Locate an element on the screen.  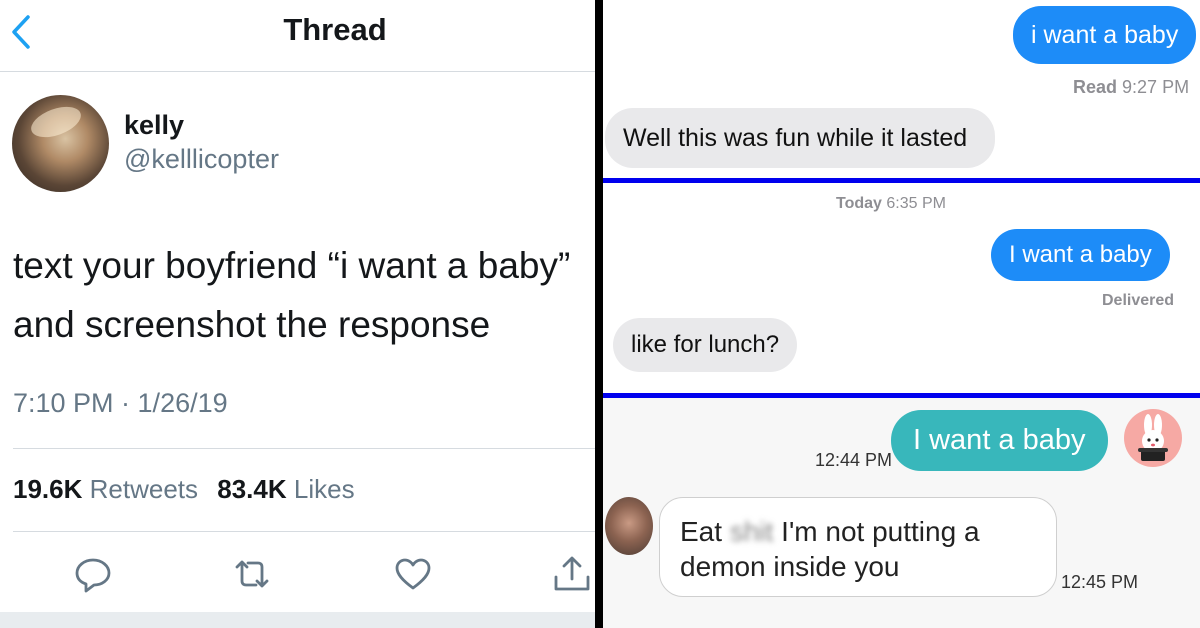
delivered-status: Delivered is located at coordinates (1138, 300).